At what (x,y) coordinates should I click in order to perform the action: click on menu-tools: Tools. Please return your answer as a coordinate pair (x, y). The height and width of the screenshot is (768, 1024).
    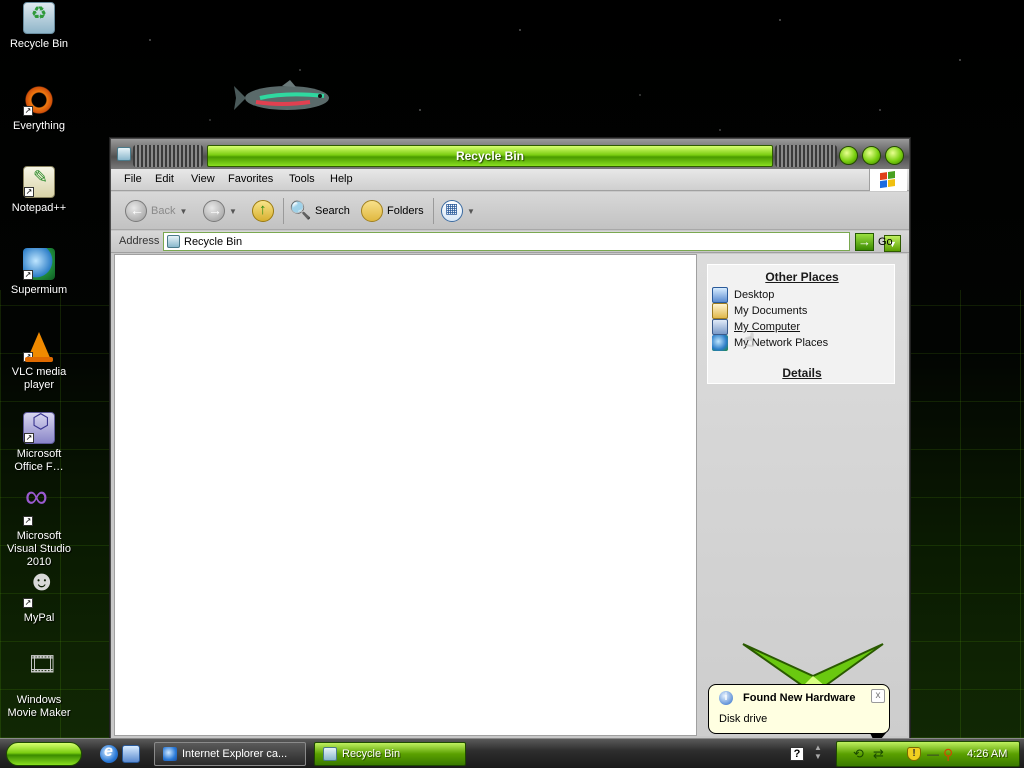
    Looking at the image, I should click on (302, 179).